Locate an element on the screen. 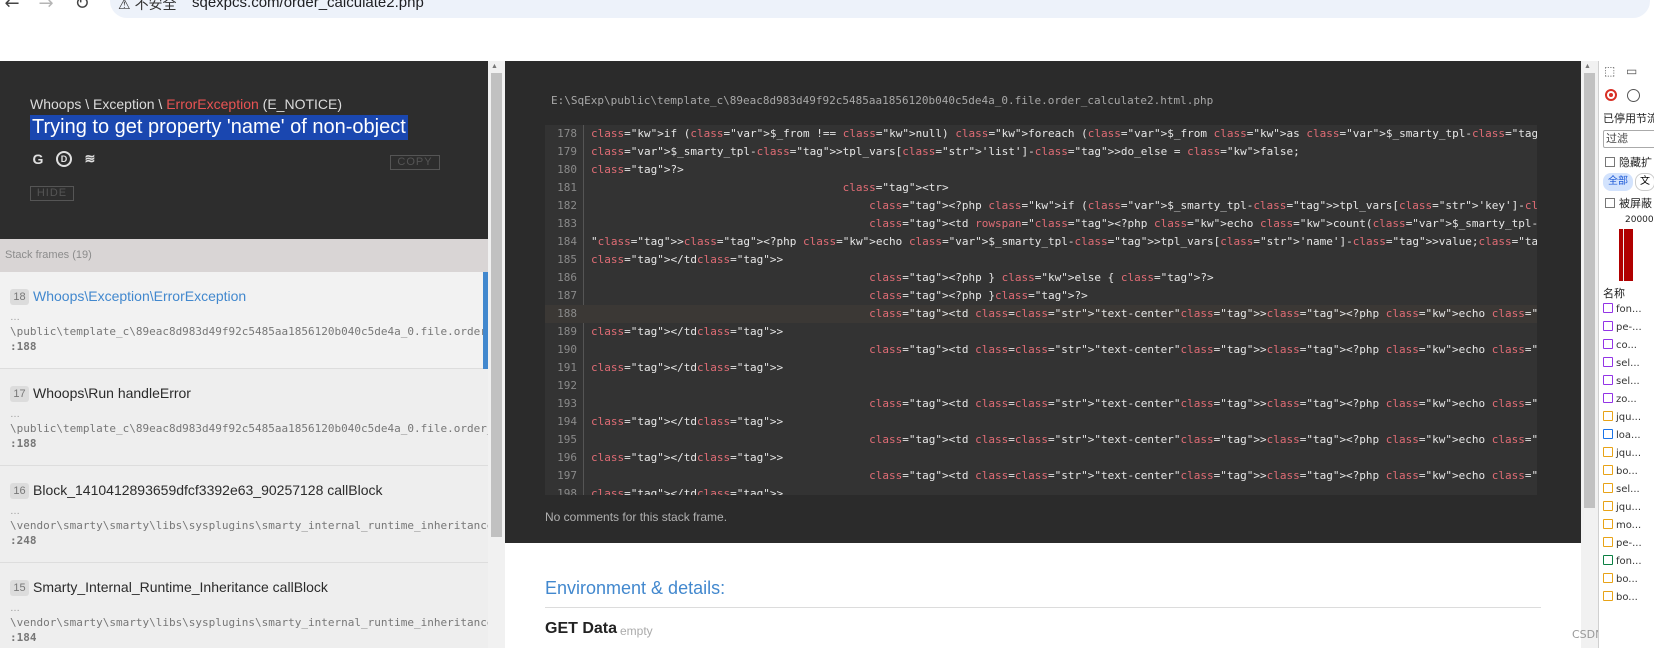  frames-scrollbar: ▲ is located at coordinates (496, 354).